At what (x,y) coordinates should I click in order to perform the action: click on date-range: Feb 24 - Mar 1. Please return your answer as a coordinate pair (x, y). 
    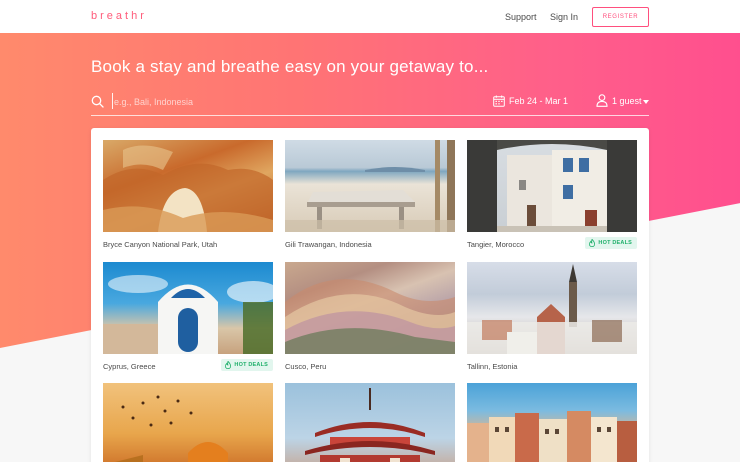
    Looking at the image, I should click on (538, 101).